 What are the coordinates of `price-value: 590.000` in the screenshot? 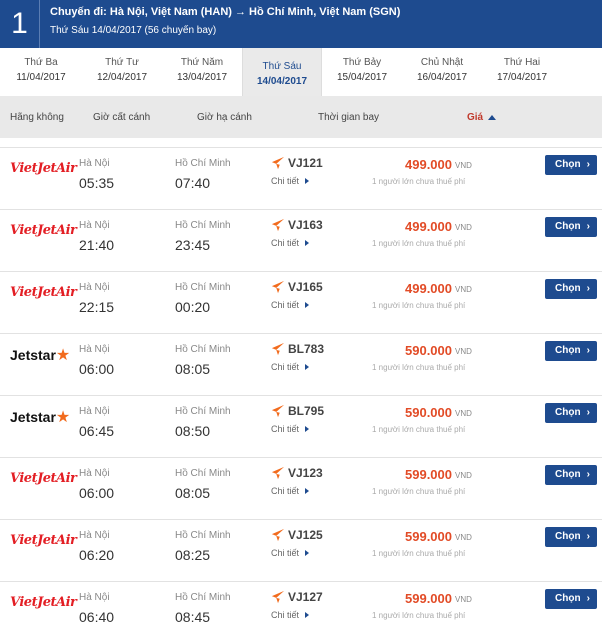 It's located at (428, 412).